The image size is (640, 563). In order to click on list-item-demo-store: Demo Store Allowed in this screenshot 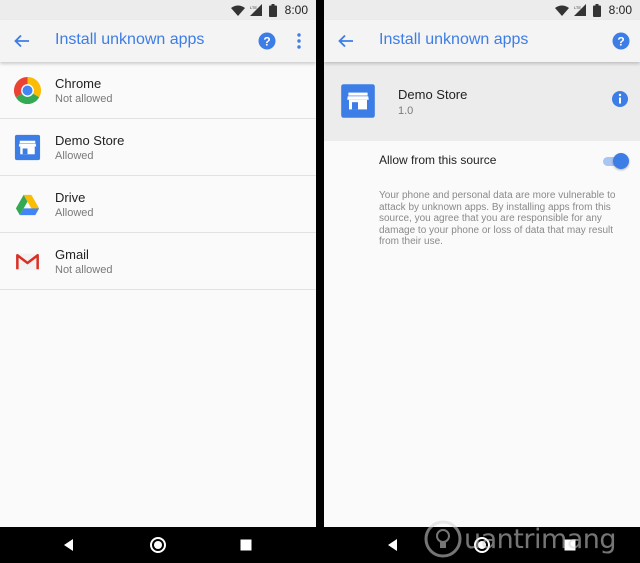, I will do `click(158, 147)`.